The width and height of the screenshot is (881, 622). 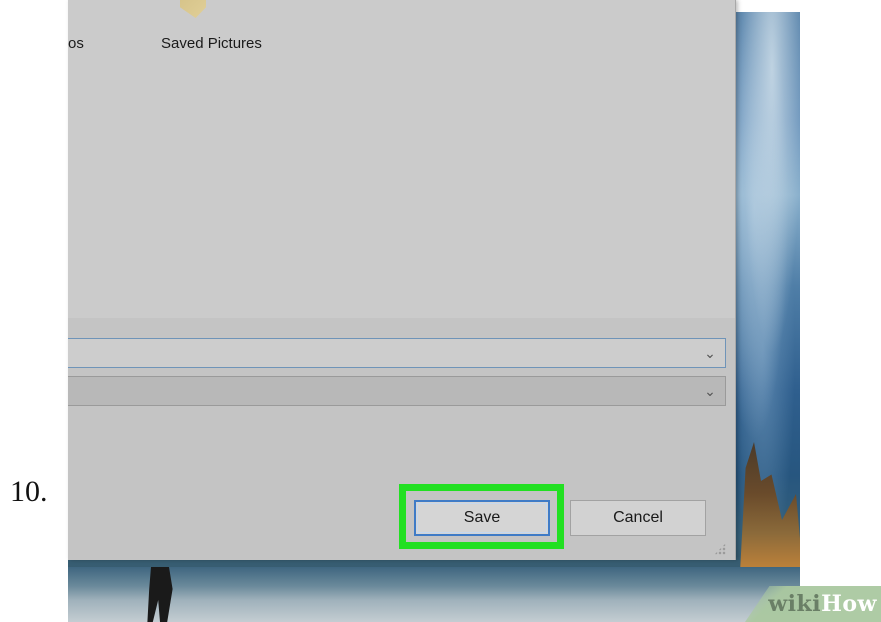 What do you see at coordinates (397, 391) in the screenshot?
I see `save-as-type-combobox: ⌄` at bounding box center [397, 391].